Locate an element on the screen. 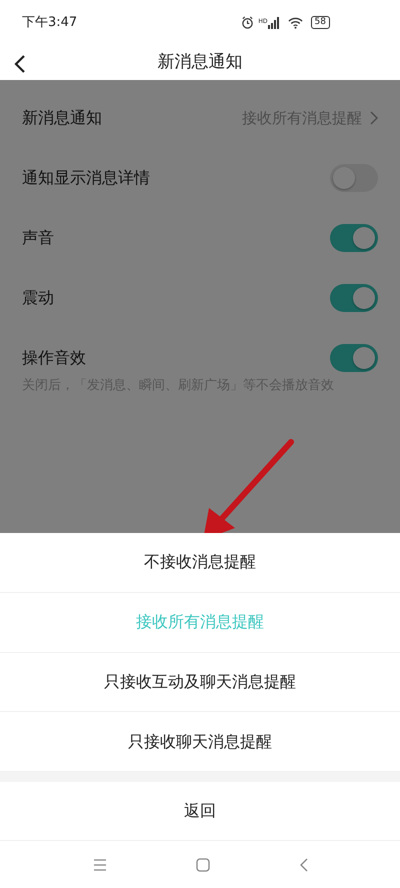  setting-label: 操作音效 is located at coordinates (54, 358).